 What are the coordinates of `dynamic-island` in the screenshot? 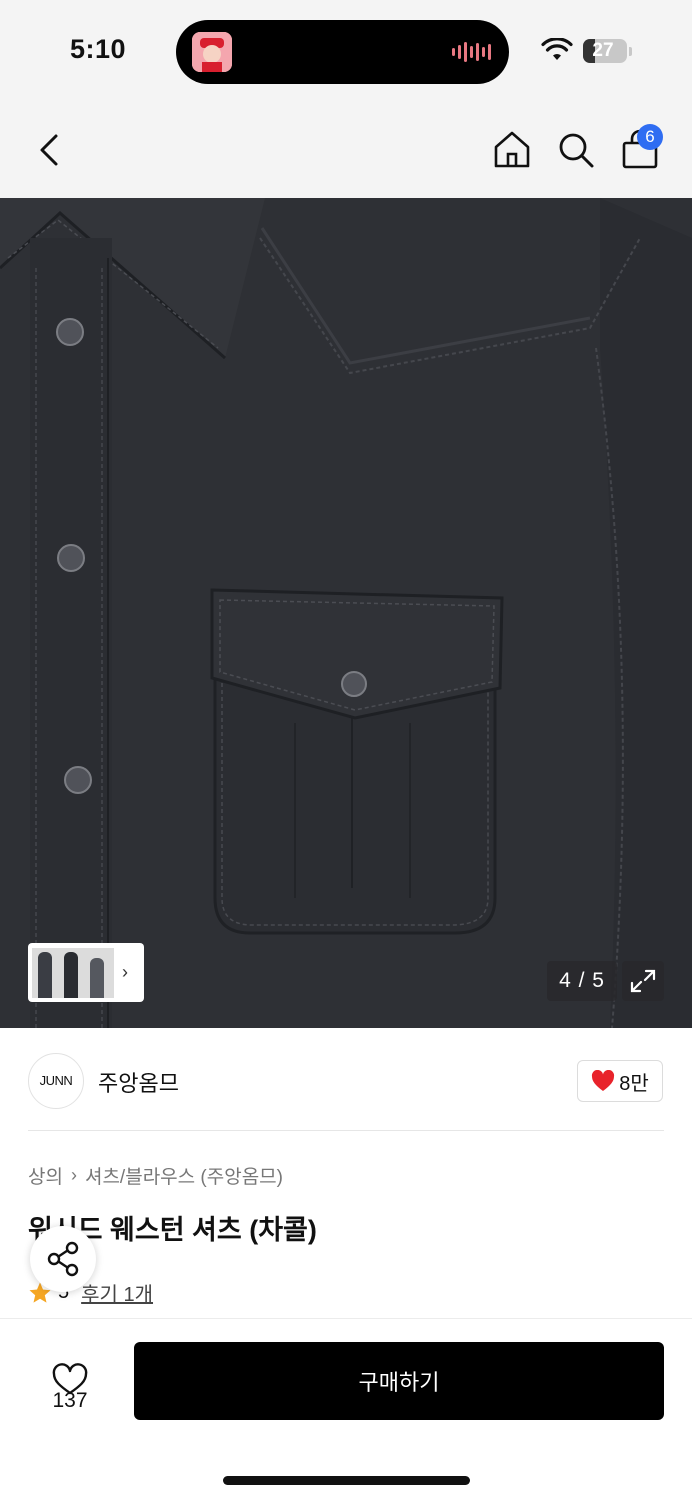 It's located at (342, 52).